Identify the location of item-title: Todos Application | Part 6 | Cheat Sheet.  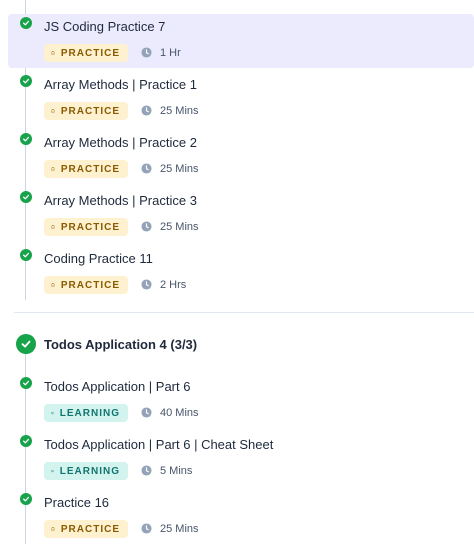
(159, 444).